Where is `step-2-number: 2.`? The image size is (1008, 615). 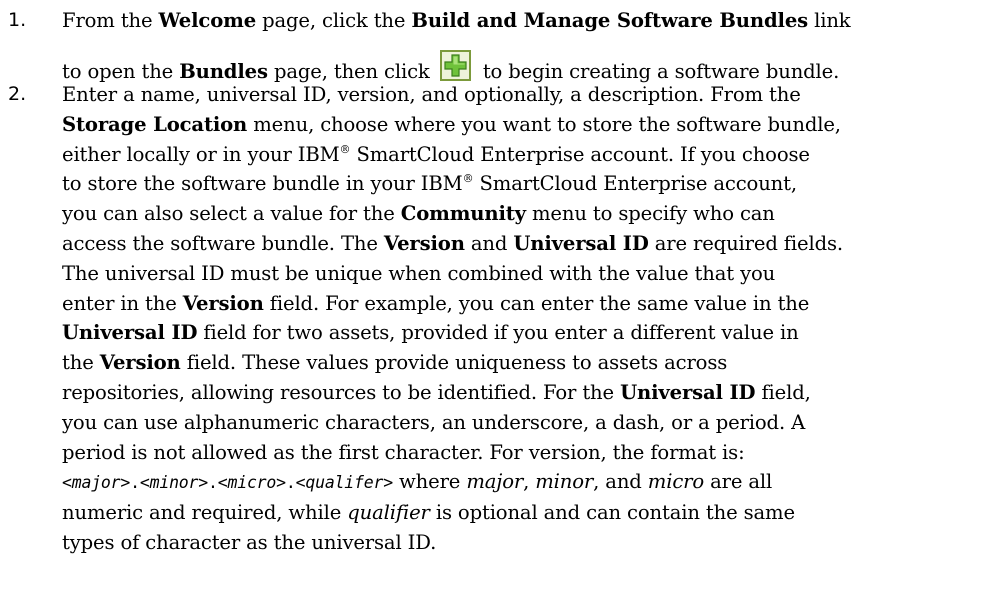 step-2-number: 2. is located at coordinates (17, 94).